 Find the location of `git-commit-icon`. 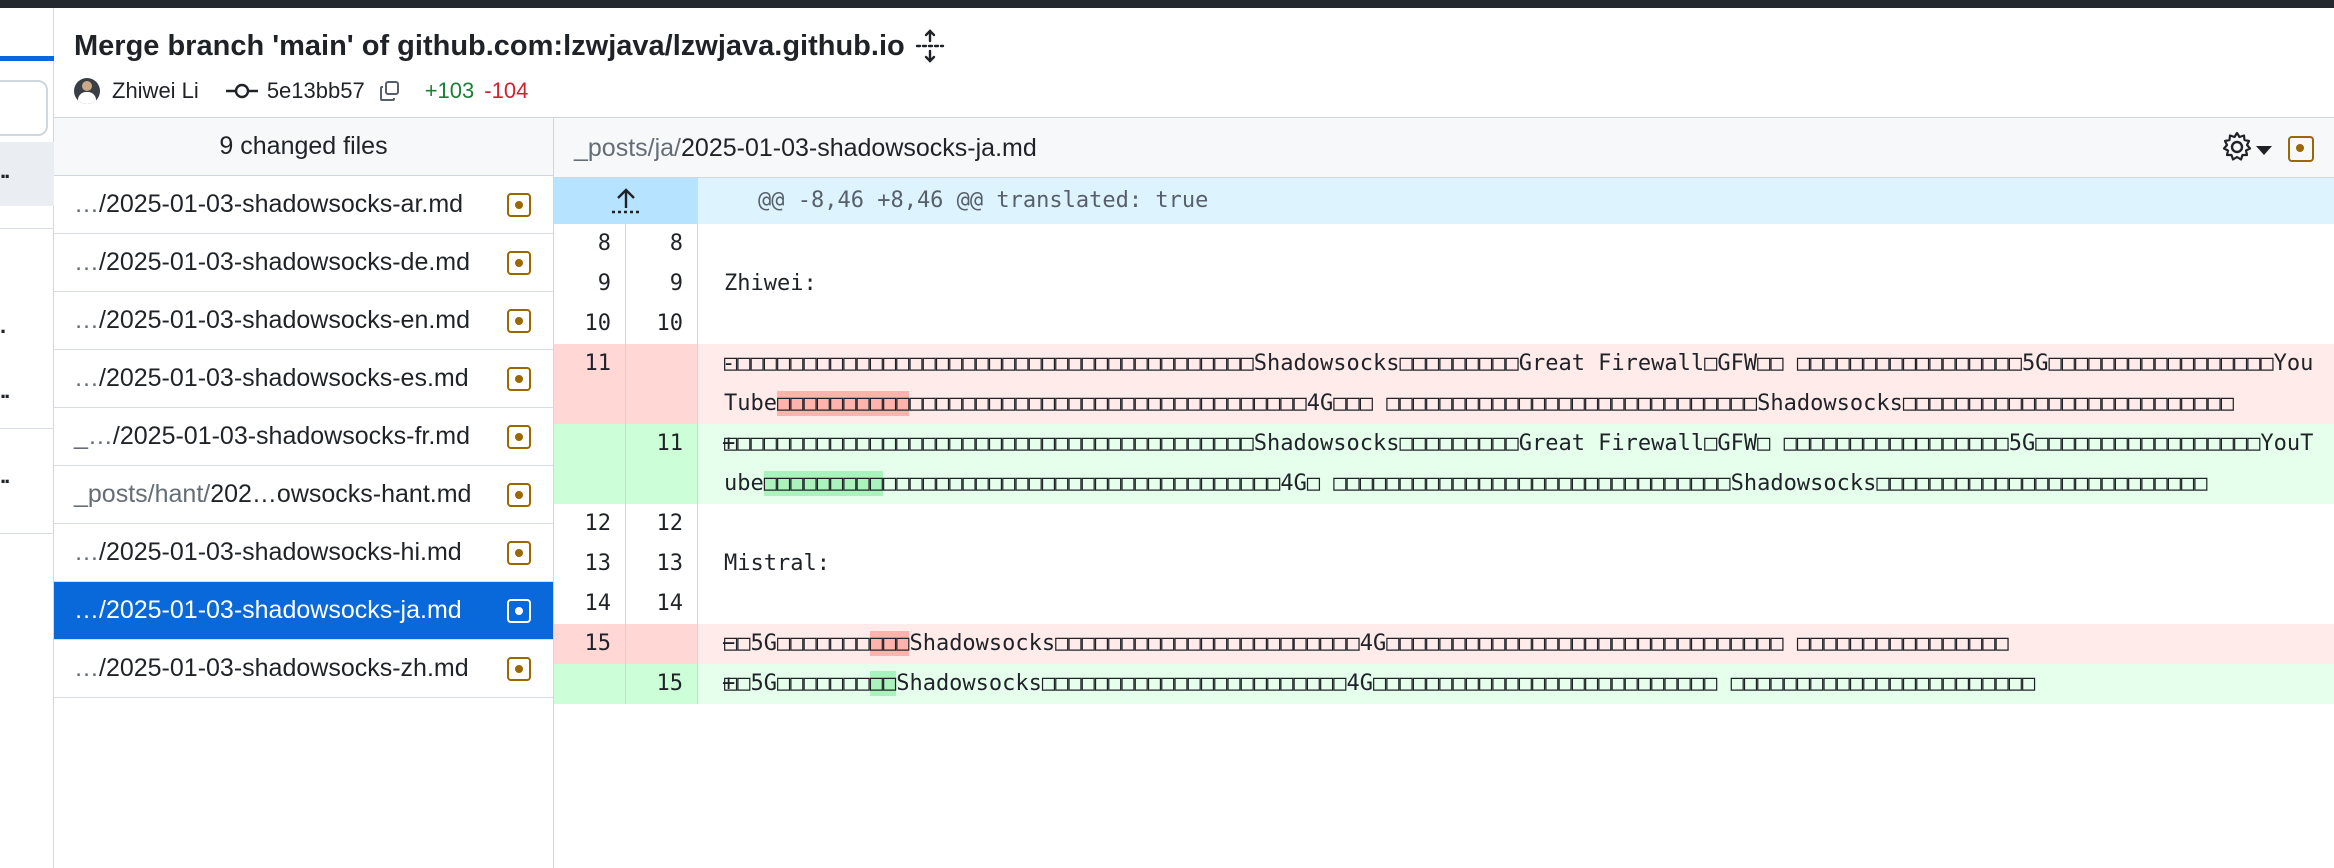

git-commit-icon is located at coordinates (241, 91).